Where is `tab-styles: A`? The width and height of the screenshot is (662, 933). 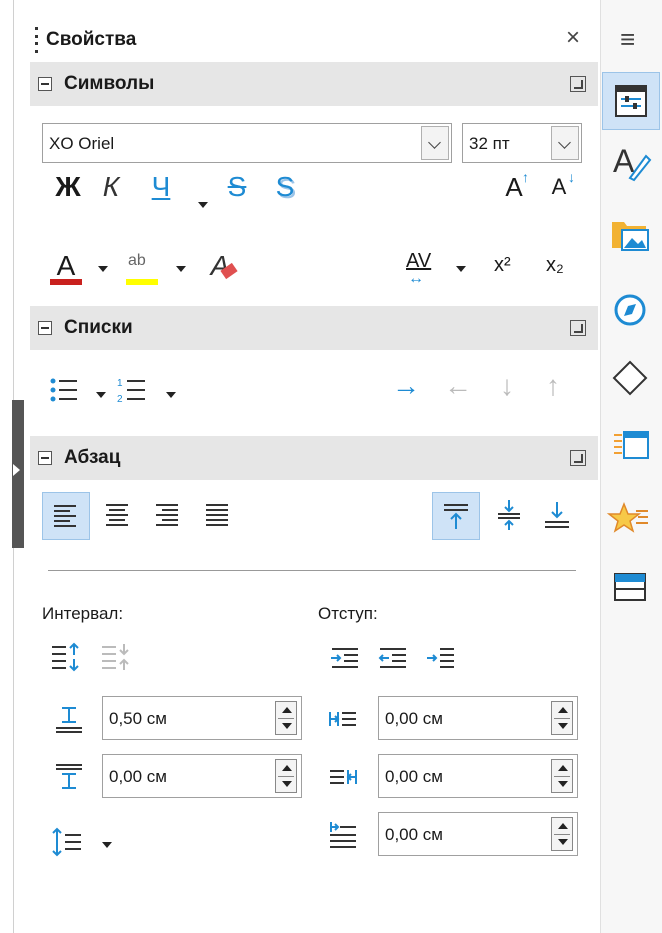
tab-styles: A is located at coordinates (631, 163).